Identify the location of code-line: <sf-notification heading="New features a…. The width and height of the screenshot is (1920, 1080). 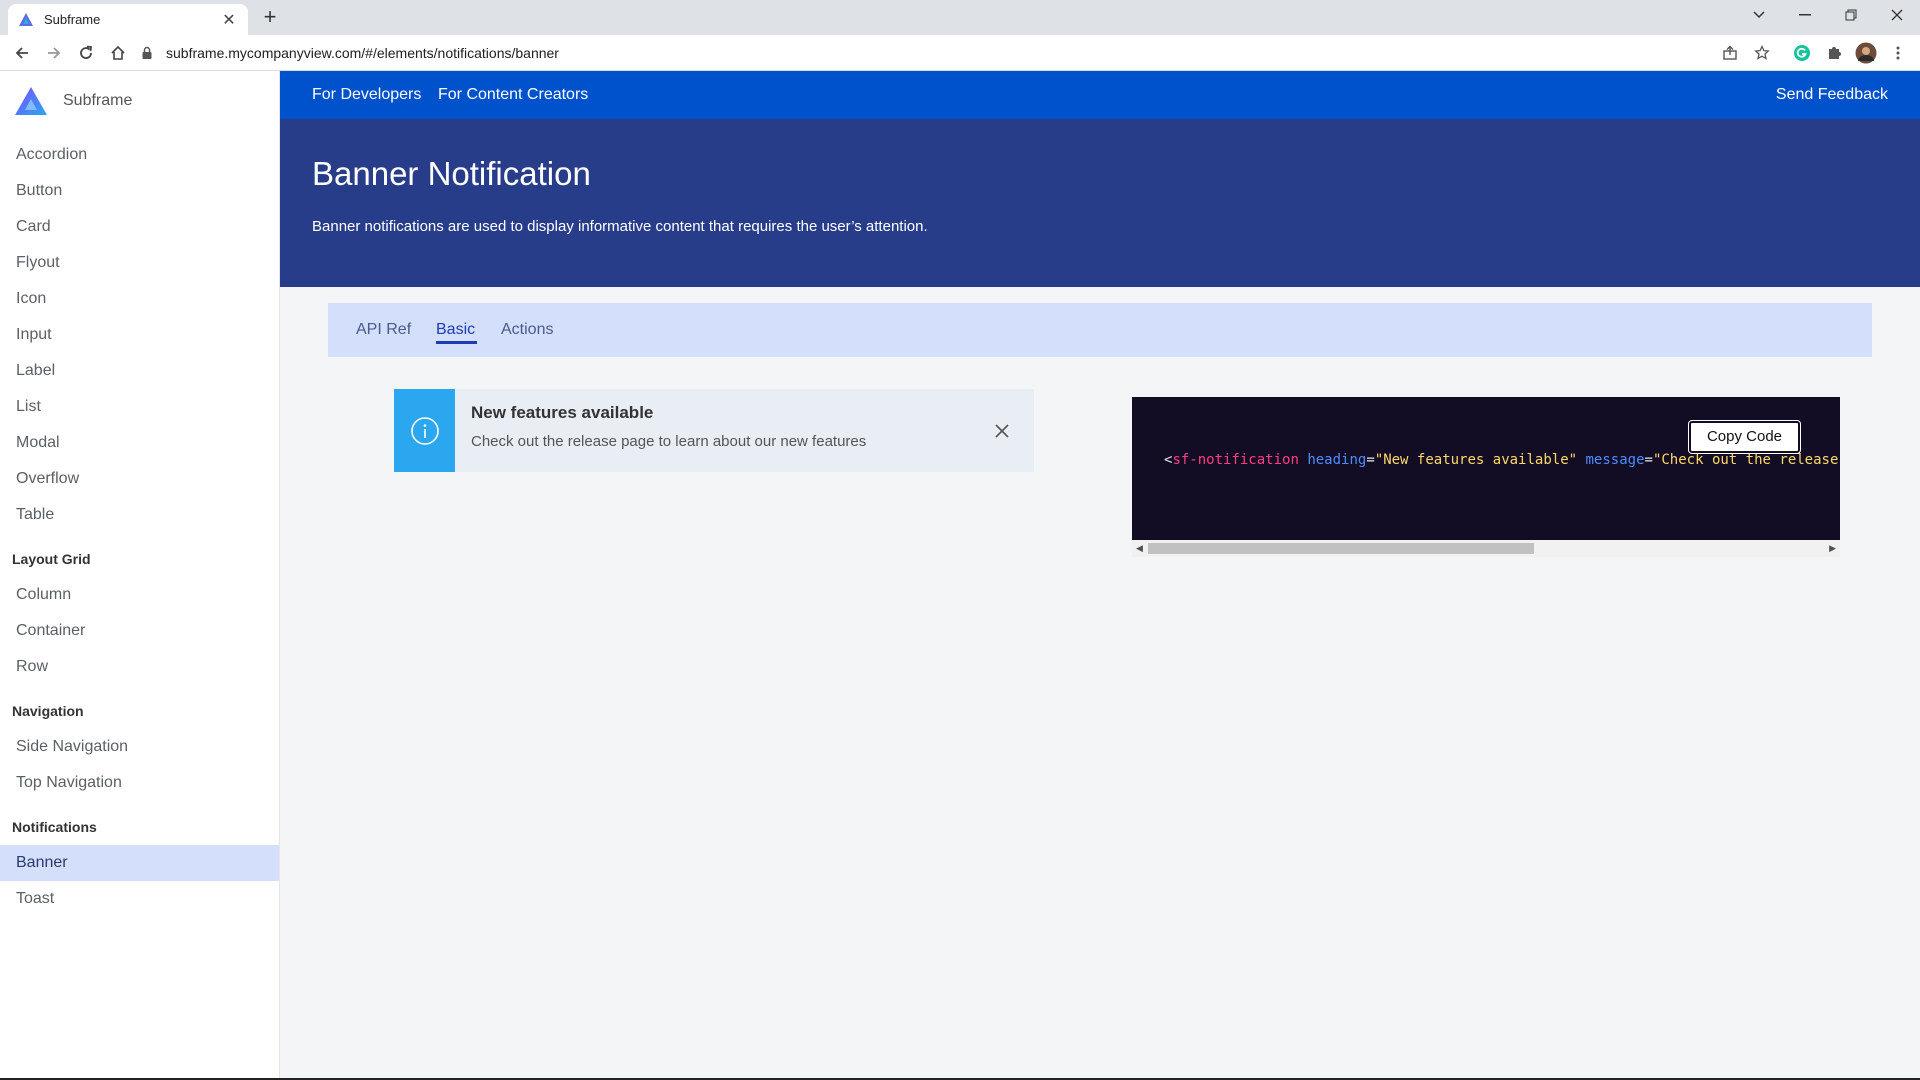
(1501, 460).